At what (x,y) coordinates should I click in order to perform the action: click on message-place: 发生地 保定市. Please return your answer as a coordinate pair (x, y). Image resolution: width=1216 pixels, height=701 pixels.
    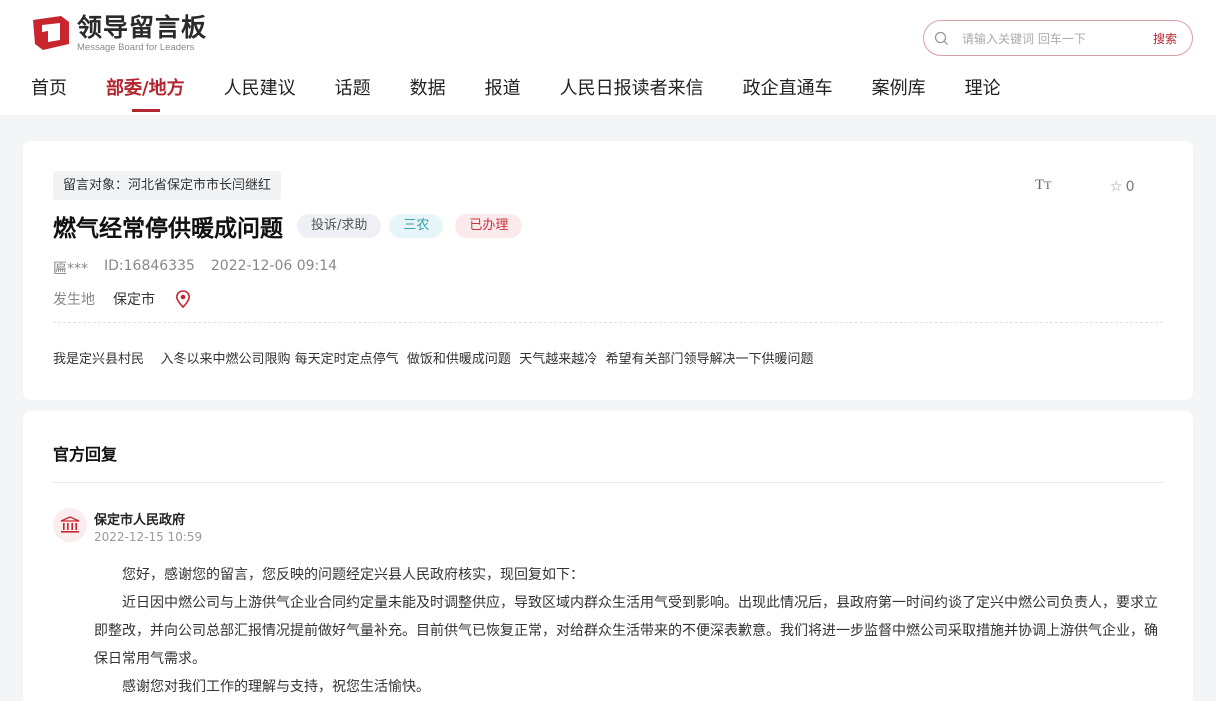
    Looking at the image, I should click on (122, 299).